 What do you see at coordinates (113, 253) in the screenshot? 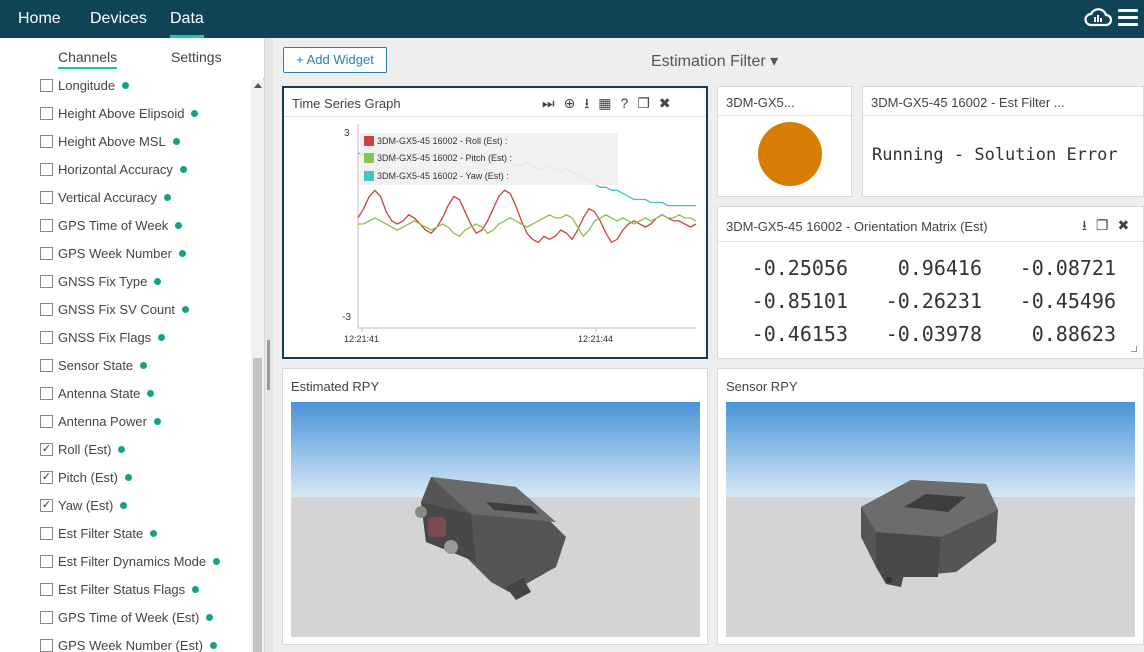
I see `channel-item: GPS Week Number` at bounding box center [113, 253].